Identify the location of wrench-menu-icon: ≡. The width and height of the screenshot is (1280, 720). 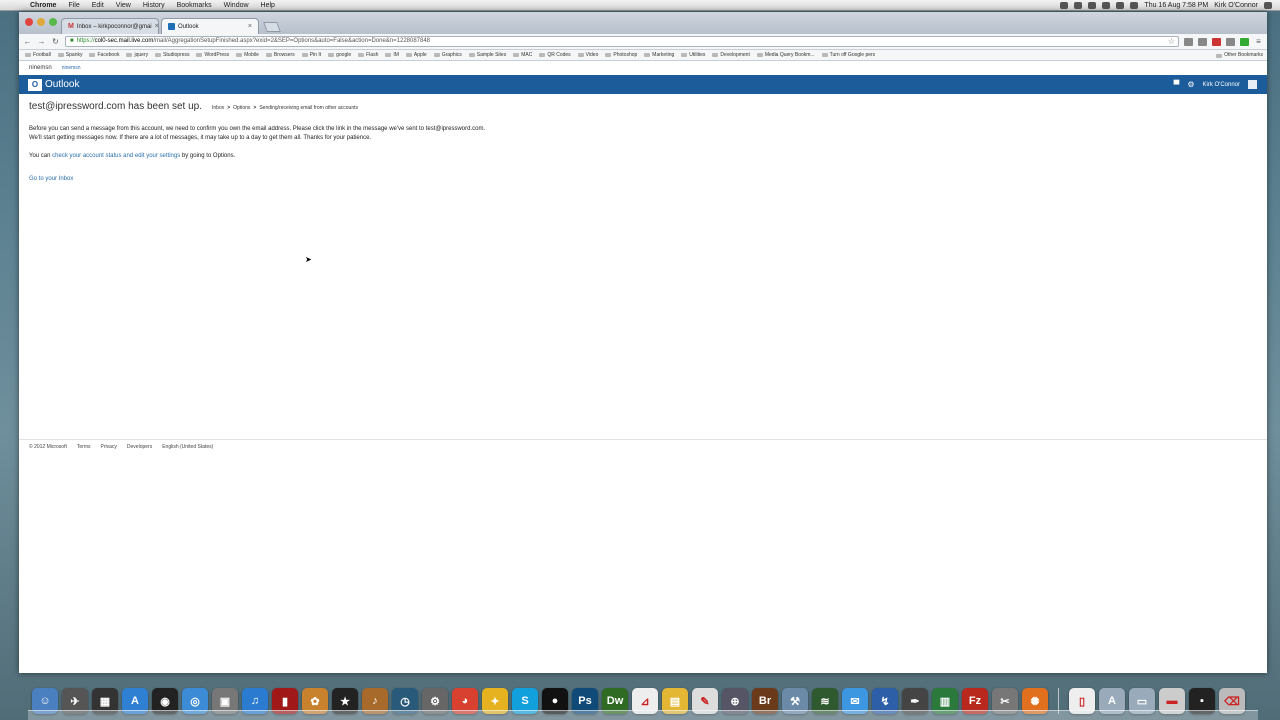
(1258, 41).